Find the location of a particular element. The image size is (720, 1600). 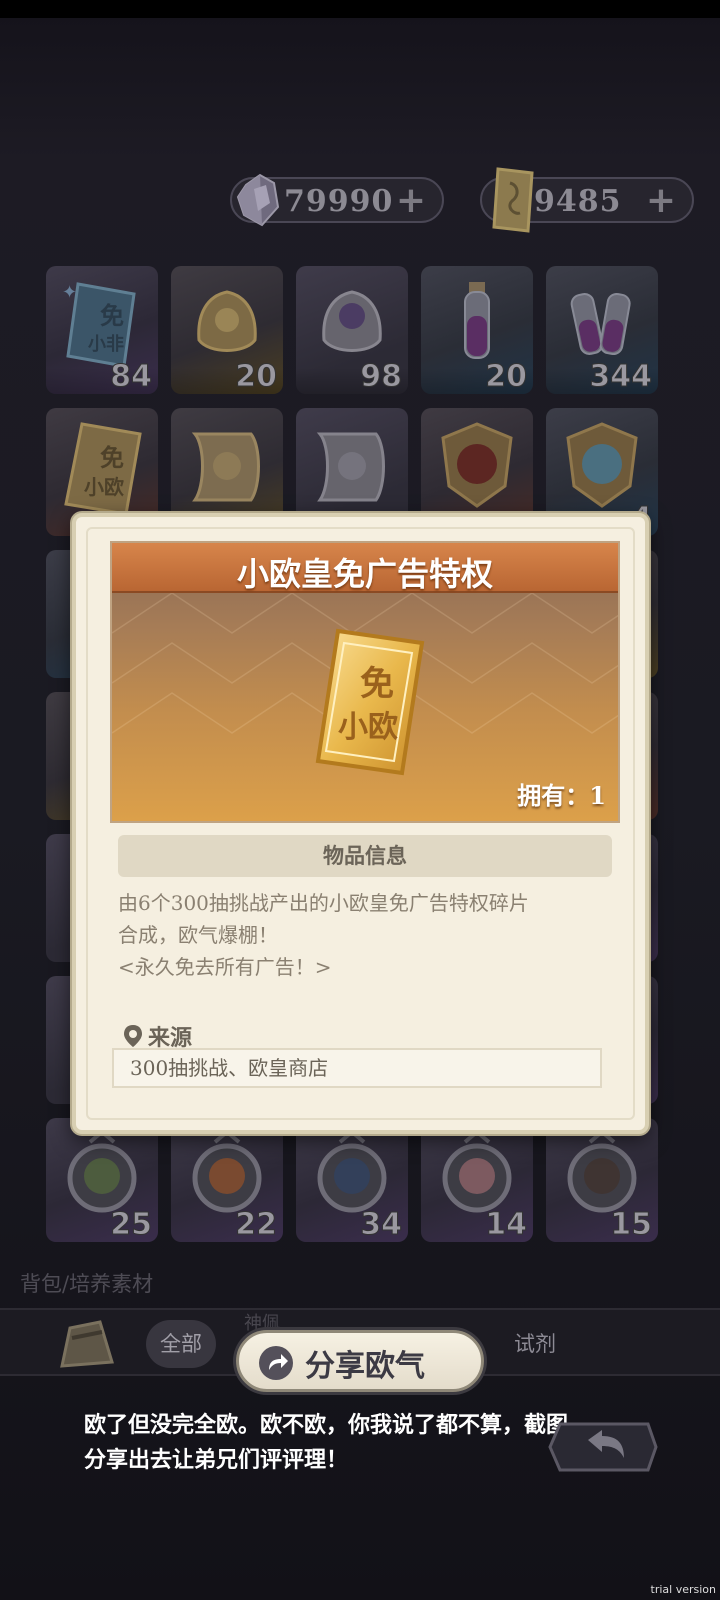

item-slot: 14 is located at coordinates (477, 1180).